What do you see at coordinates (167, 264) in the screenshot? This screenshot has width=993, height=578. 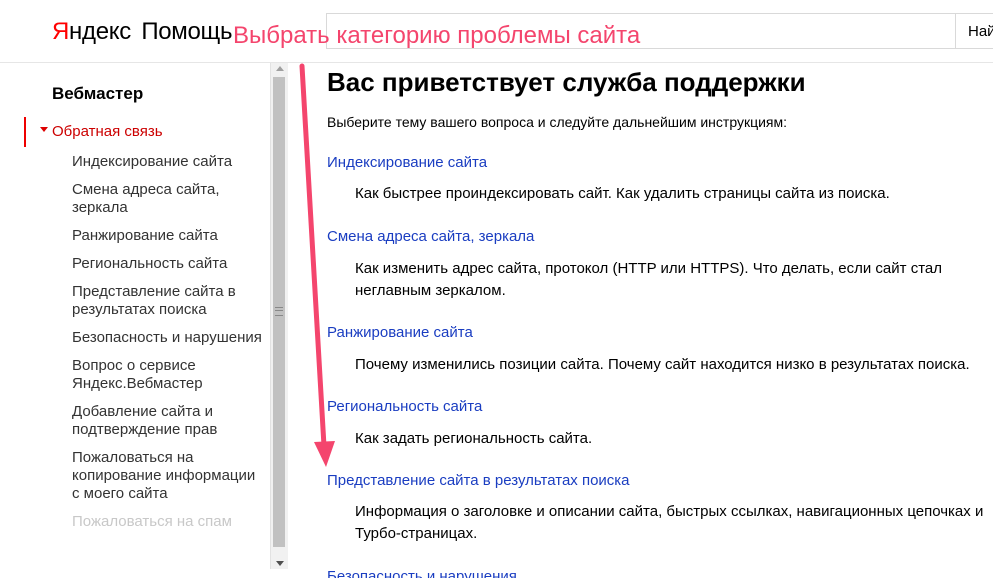 I see `sidebar-item-regionality: Региональность сайта` at bounding box center [167, 264].